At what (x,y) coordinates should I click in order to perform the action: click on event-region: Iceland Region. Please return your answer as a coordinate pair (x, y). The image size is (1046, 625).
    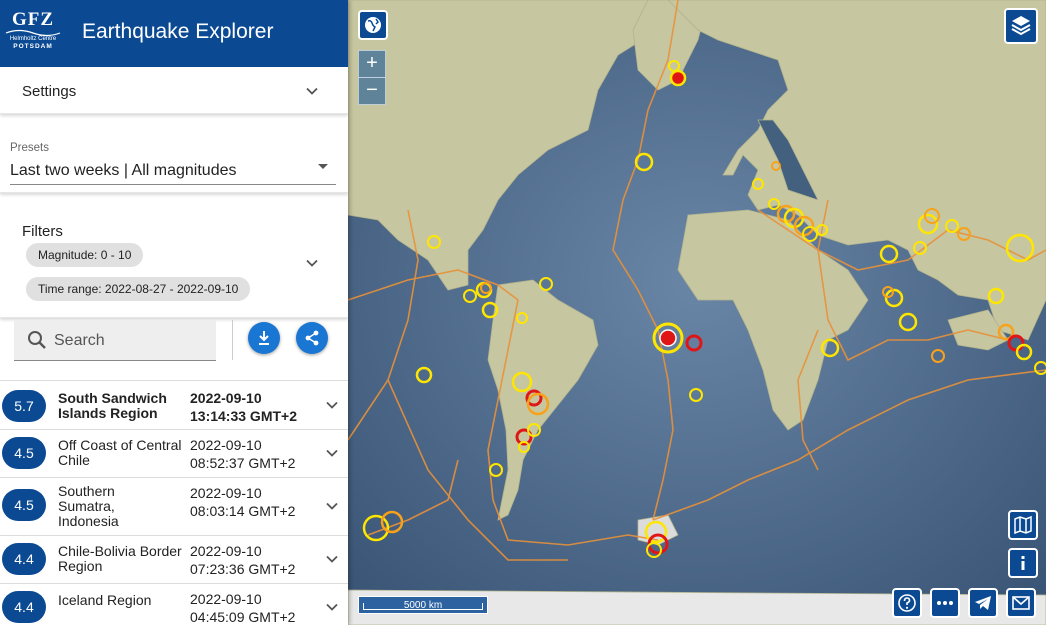
    Looking at the image, I should click on (105, 600).